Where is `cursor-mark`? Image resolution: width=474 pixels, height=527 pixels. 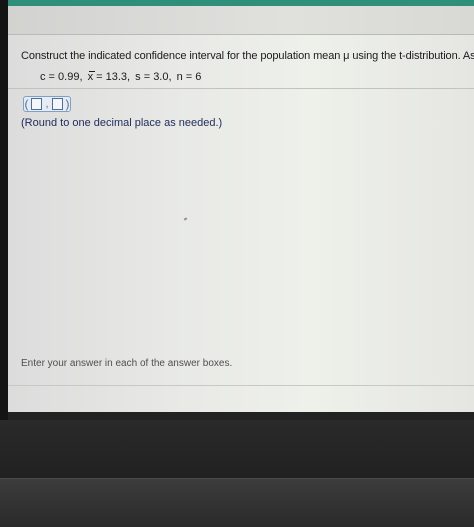 cursor-mark is located at coordinates (185, 219).